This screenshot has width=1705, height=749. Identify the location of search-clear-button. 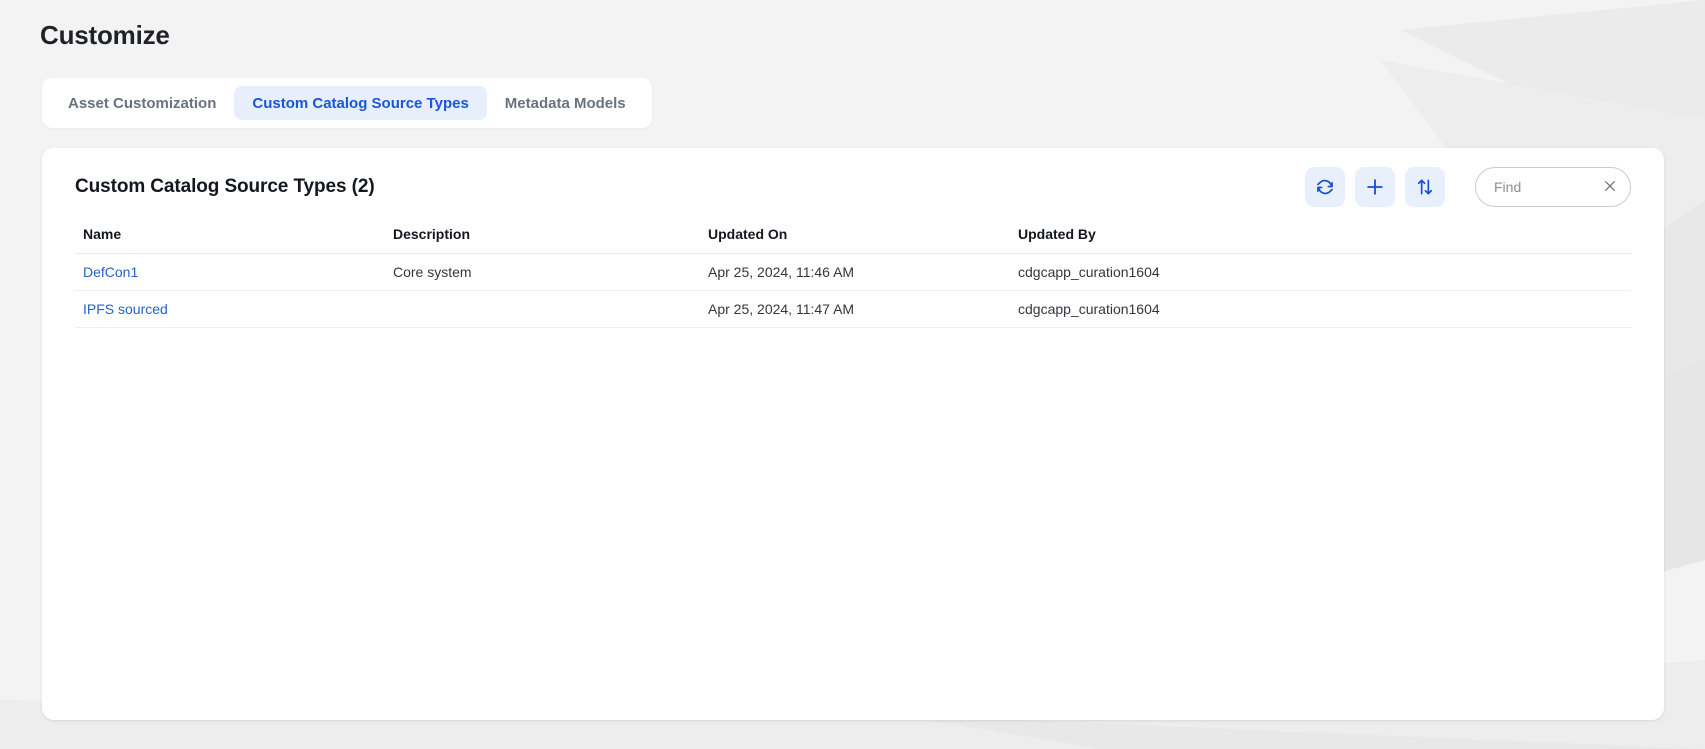
(1610, 187).